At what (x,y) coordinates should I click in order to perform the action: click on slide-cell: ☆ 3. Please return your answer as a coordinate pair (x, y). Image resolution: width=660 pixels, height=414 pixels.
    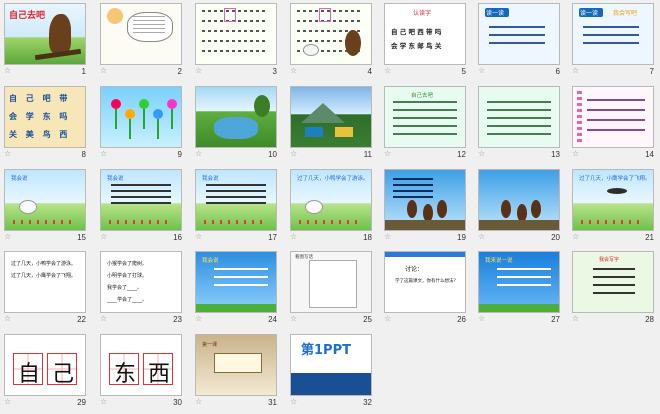
    Looking at the image, I should click on (236, 43).